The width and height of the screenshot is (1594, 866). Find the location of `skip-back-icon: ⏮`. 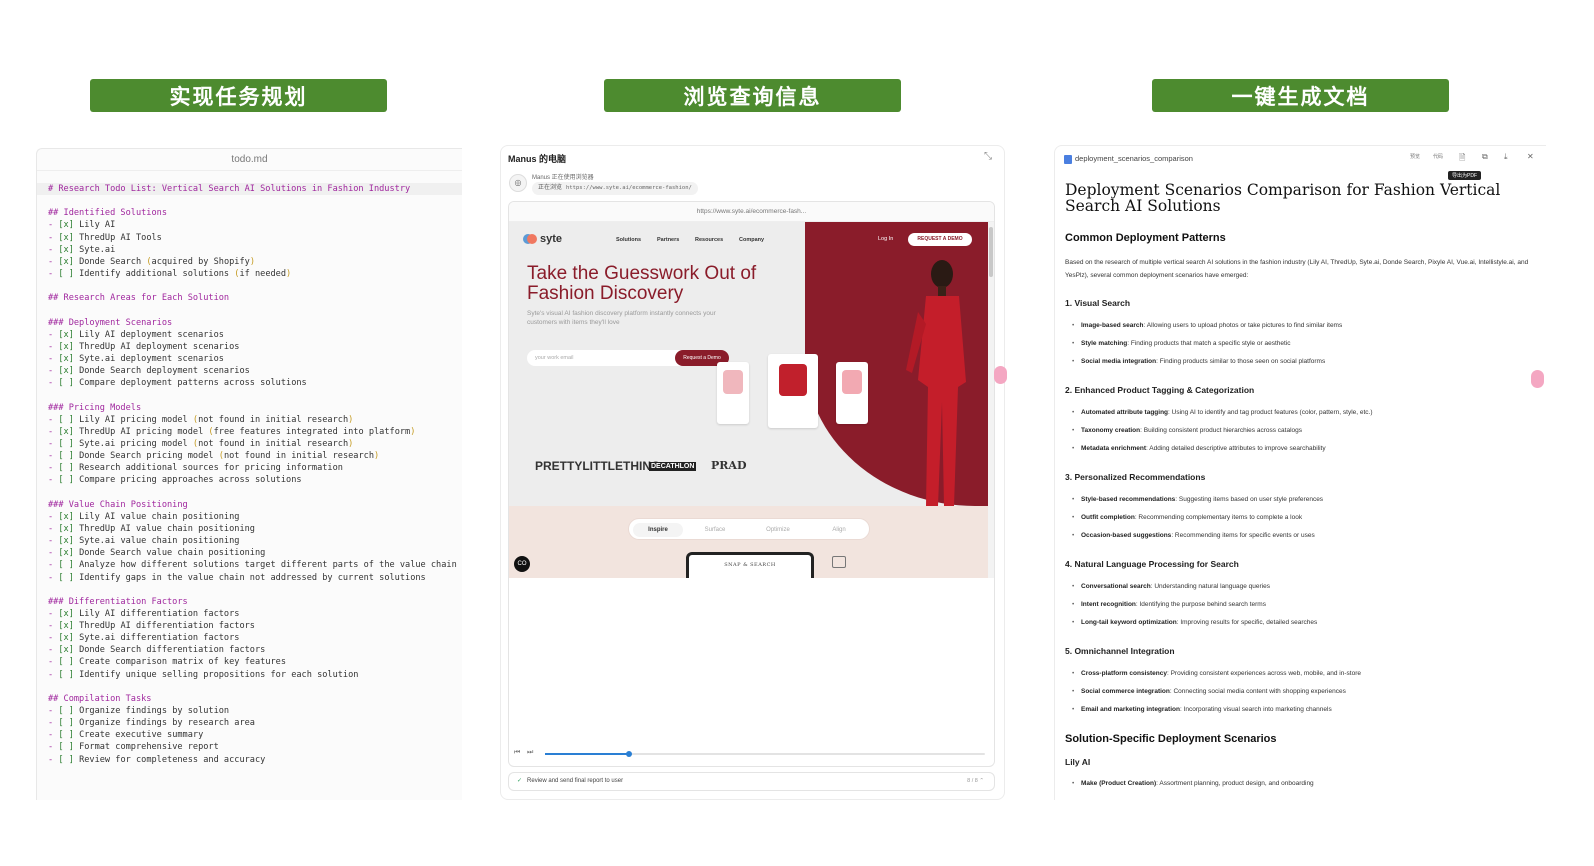

skip-back-icon: ⏮ is located at coordinates (517, 753).